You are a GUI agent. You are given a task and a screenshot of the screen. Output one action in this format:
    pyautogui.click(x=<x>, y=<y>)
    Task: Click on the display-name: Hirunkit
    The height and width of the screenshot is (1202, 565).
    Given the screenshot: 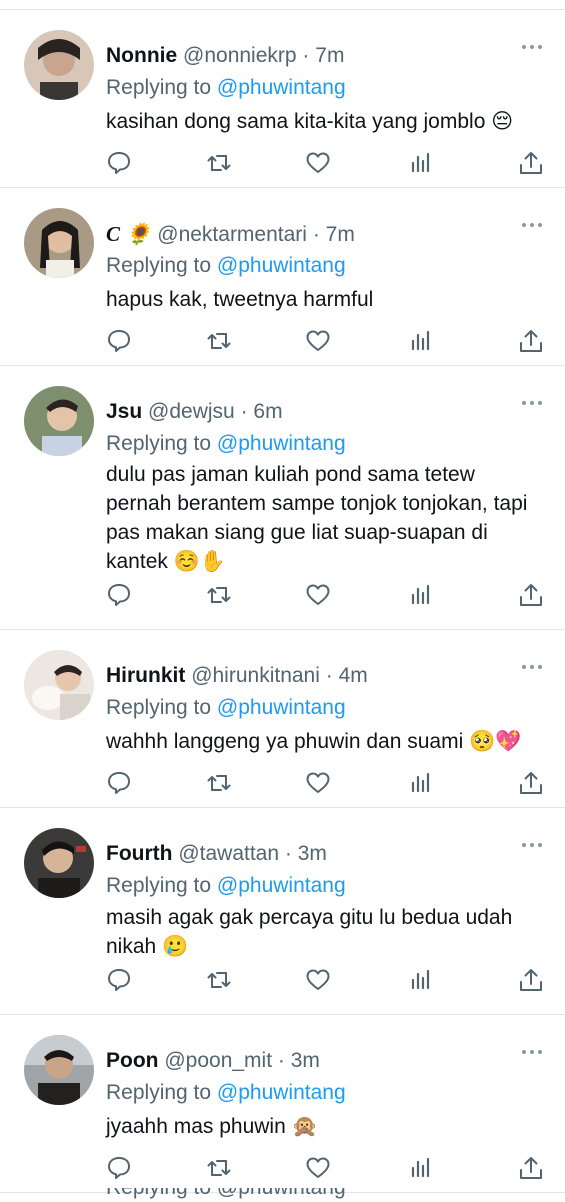 What is the action you would take?
    pyautogui.click(x=145, y=675)
    